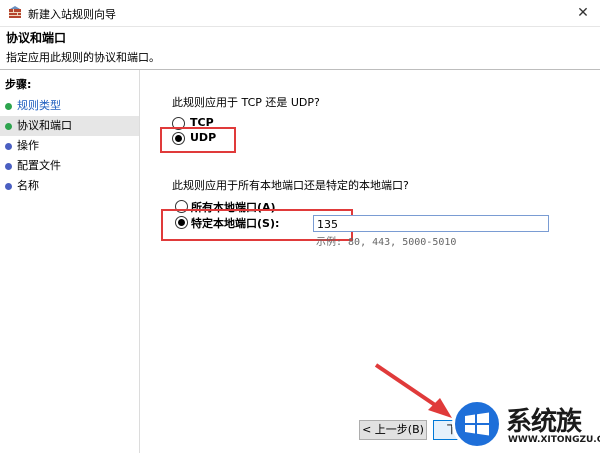 The height and width of the screenshot is (453, 600). What do you see at coordinates (393, 430) in the screenshot?
I see `back-button: < 上一步(B)` at bounding box center [393, 430].